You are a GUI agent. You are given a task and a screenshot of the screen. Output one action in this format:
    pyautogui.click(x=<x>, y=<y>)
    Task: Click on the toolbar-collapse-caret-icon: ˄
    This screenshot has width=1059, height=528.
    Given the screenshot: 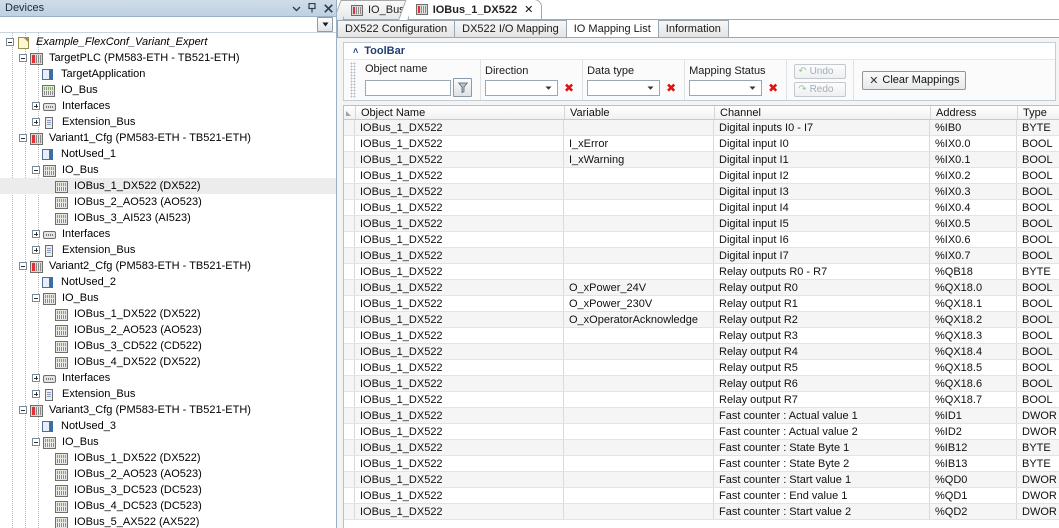 What is the action you would take?
    pyautogui.click(x=355, y=51)
    